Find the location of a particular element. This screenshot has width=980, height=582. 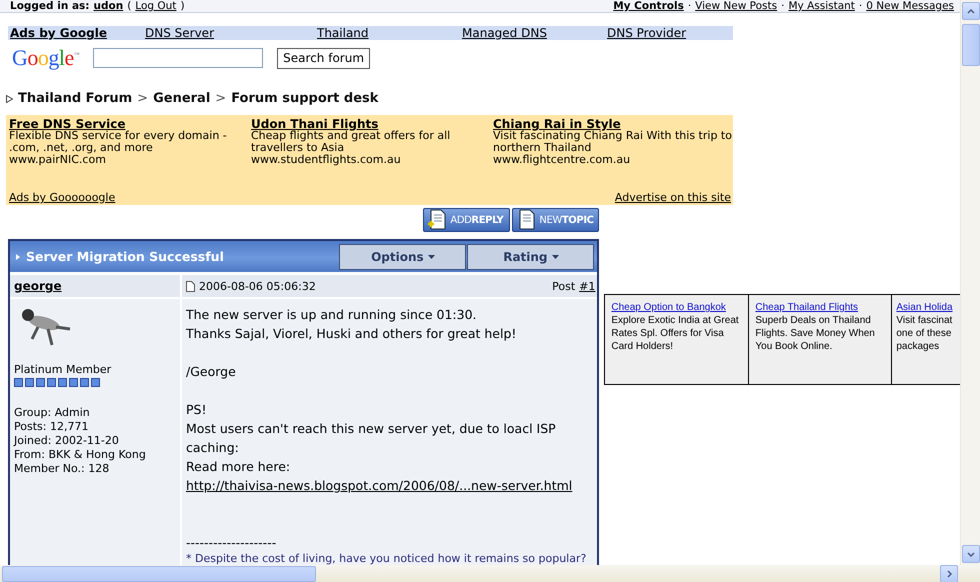

ad-text: Visit fascinat one of these packages is located at coordinates (925, 333).